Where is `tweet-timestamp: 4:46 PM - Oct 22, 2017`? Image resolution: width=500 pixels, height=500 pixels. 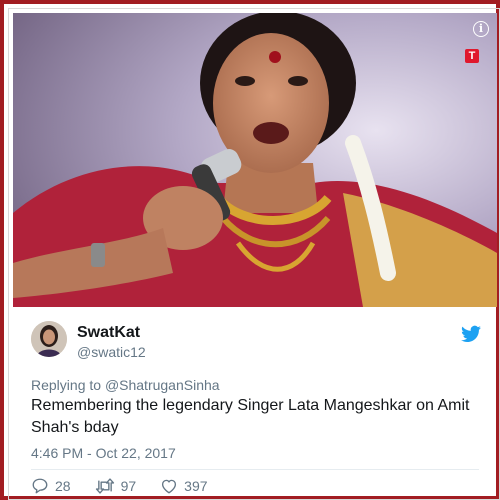
tweet-timestamp: 4:46 PM - Oct 22, 2017 is located at coordinates (103, 453).